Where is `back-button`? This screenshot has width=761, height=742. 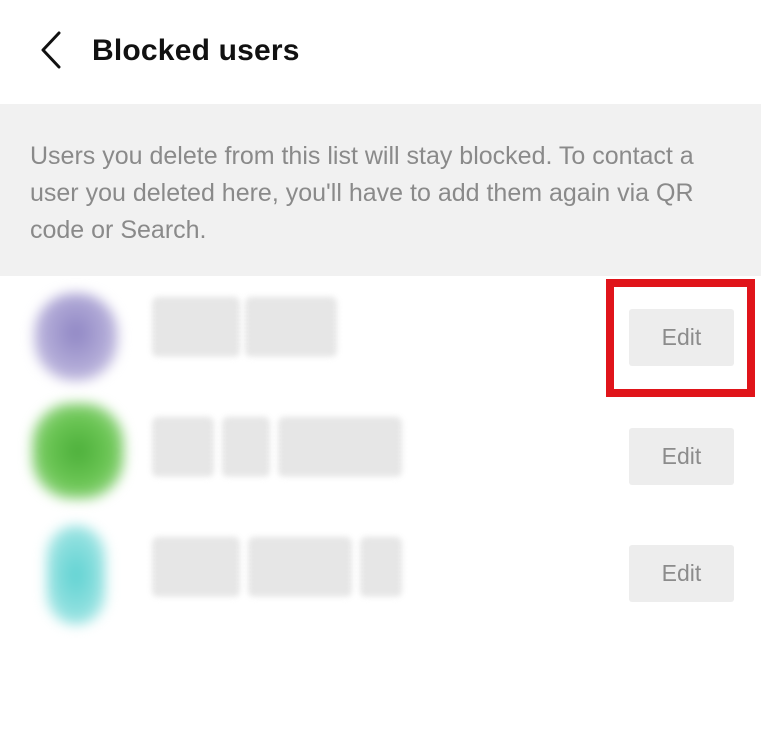
back-button is located at coordinates (51, 52).